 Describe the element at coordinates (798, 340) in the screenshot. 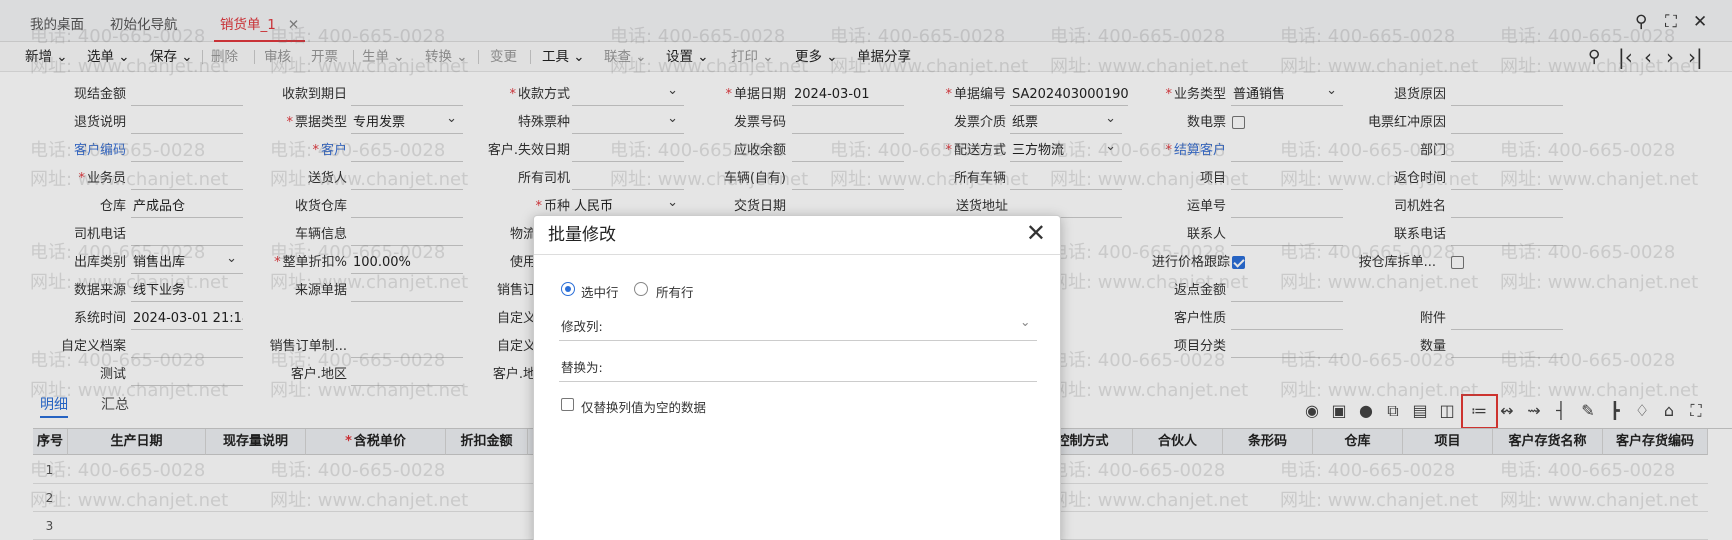

I see `modify-column-select` at that location.